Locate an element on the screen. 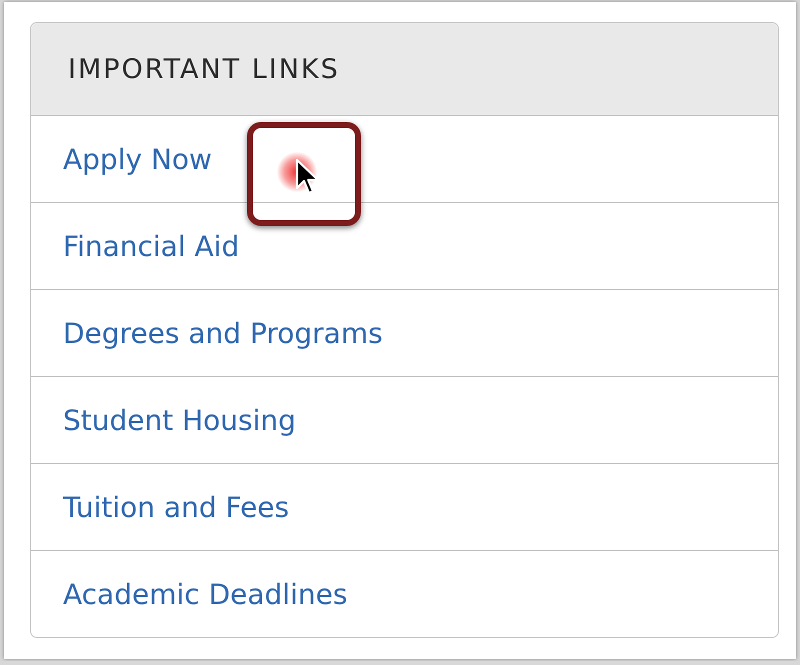 This screenshot has width=800, height=665. link: Financial Aid is located at coordinates (151, 246).